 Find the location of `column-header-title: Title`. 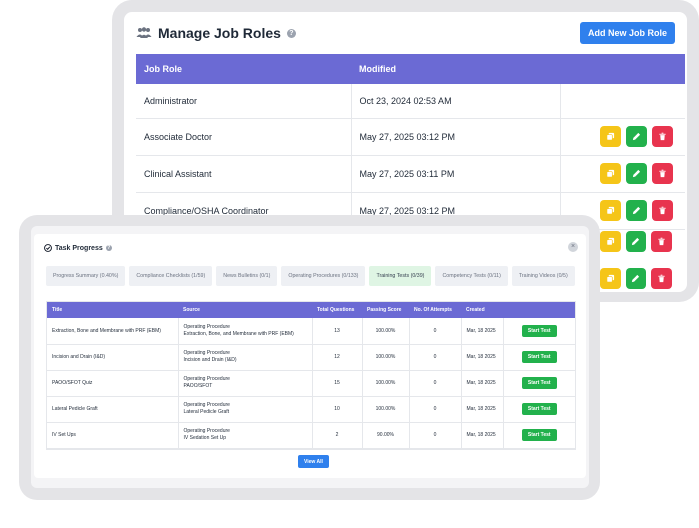

column-header-title: Title is located at coordinates (112, 310).